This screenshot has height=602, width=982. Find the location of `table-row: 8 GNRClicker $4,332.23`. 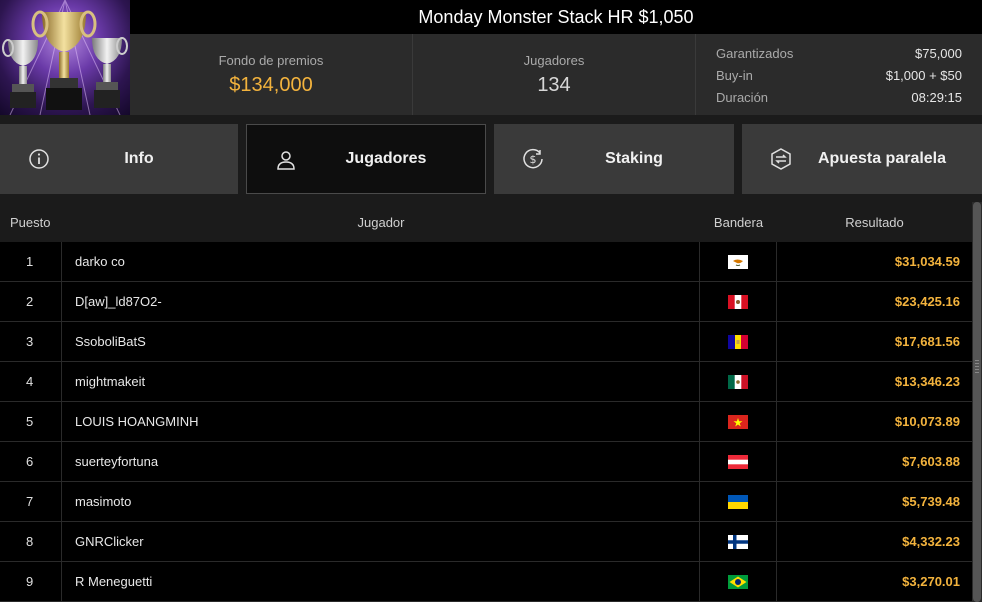

table-row: 8 GNRClicker $4,332.23 is located at coordinates (486, 542).